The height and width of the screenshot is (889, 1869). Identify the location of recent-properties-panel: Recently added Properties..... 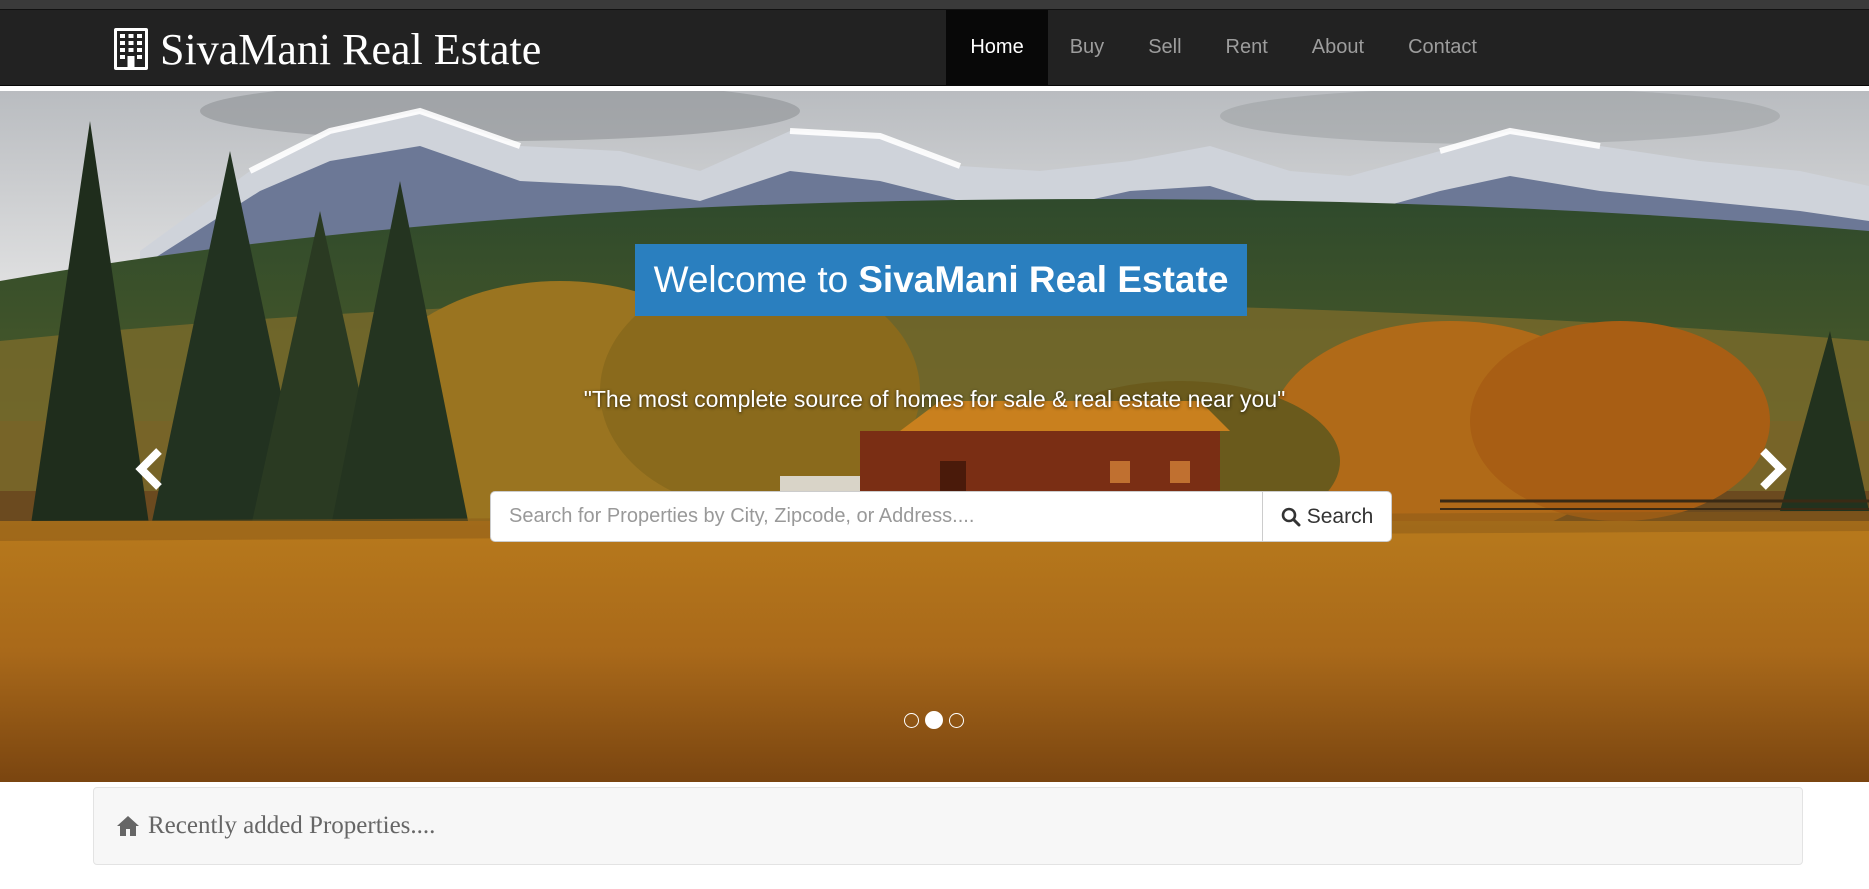
(948, 826).